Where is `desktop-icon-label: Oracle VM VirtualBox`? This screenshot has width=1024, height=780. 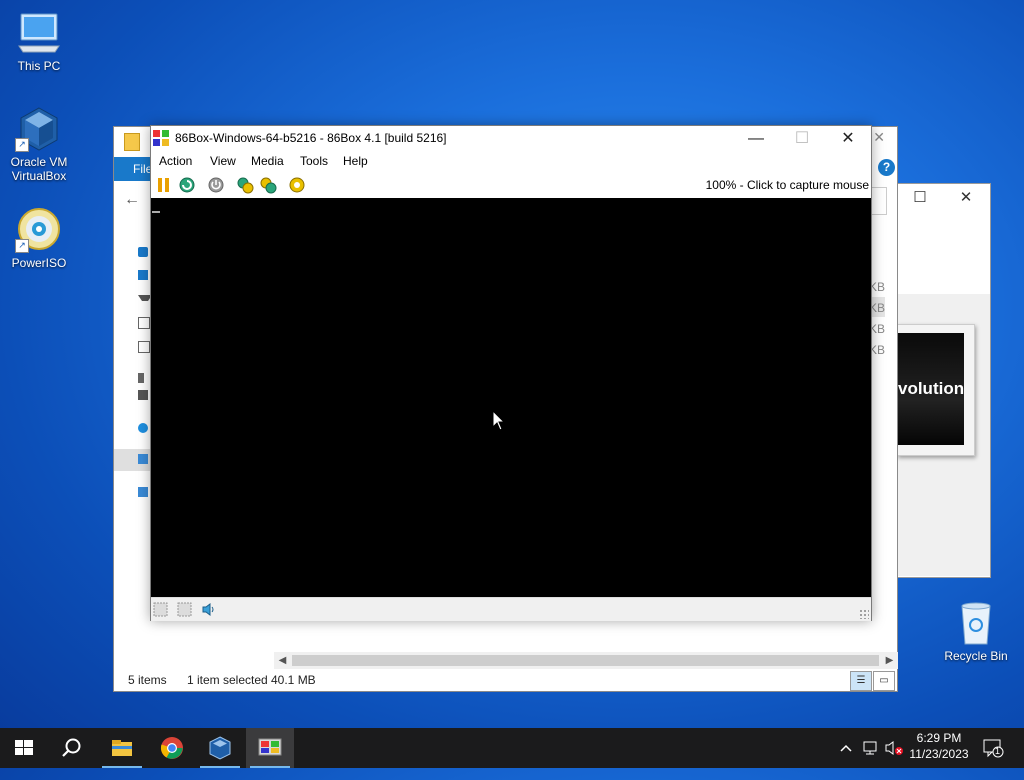
desktop-icon-label: Oracle VM VirtualBox is located at coordinates (39, 169).